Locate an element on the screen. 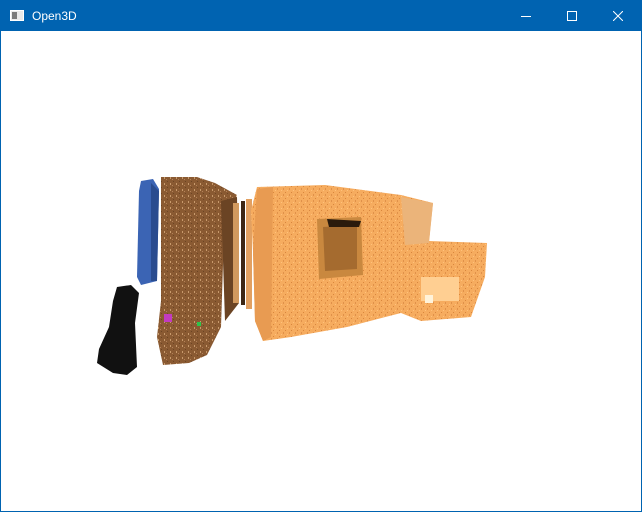  title-bar: Open3D is located at coordinates (321, 16).